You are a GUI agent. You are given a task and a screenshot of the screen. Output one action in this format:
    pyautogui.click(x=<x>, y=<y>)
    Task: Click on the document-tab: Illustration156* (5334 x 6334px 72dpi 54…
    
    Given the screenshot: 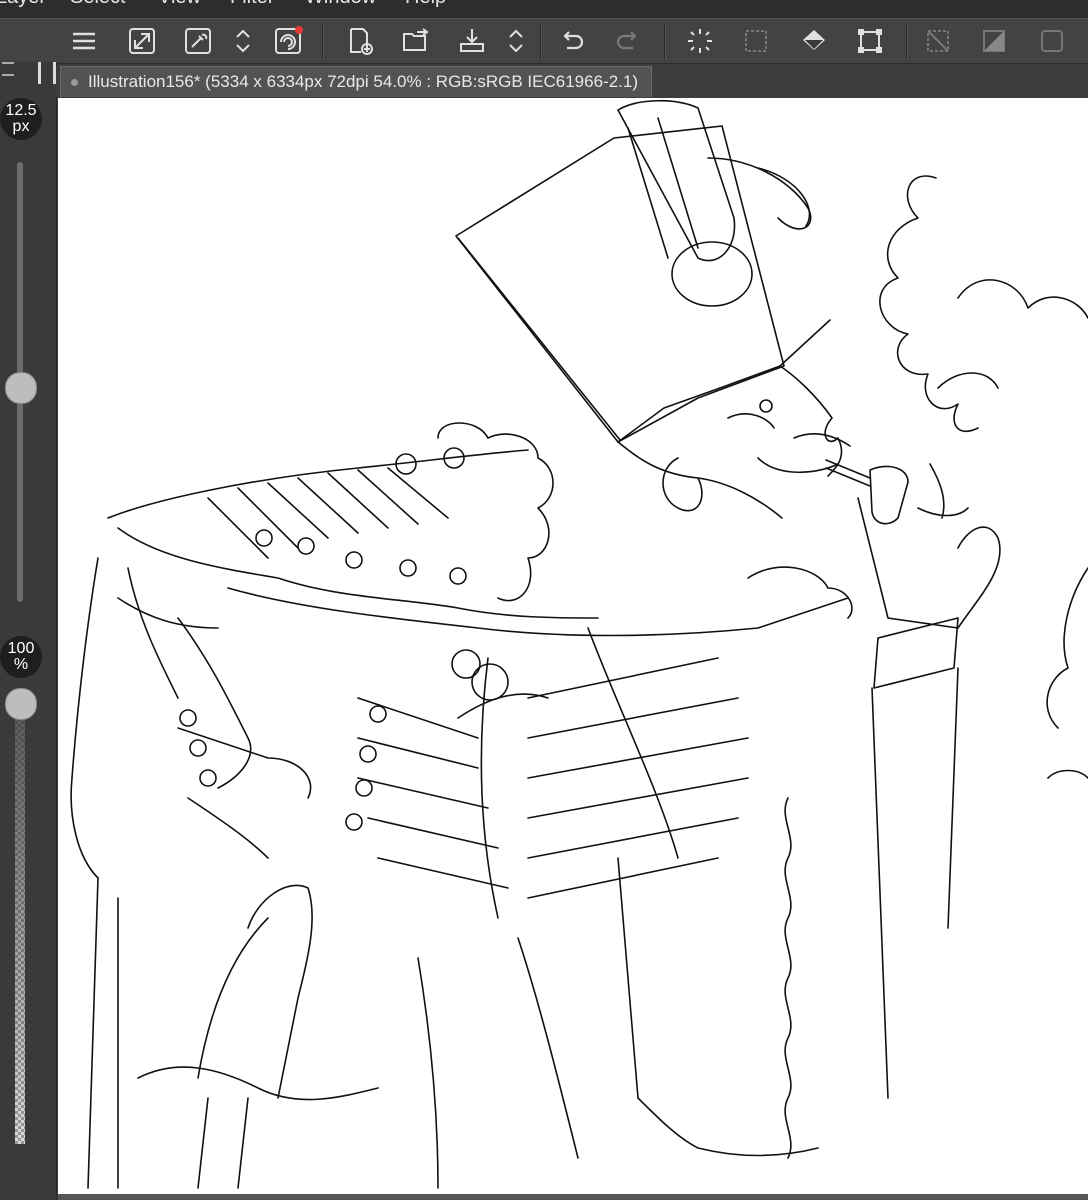 What is the action you would take?
    pyautogui.click(x=356, y=81)
    